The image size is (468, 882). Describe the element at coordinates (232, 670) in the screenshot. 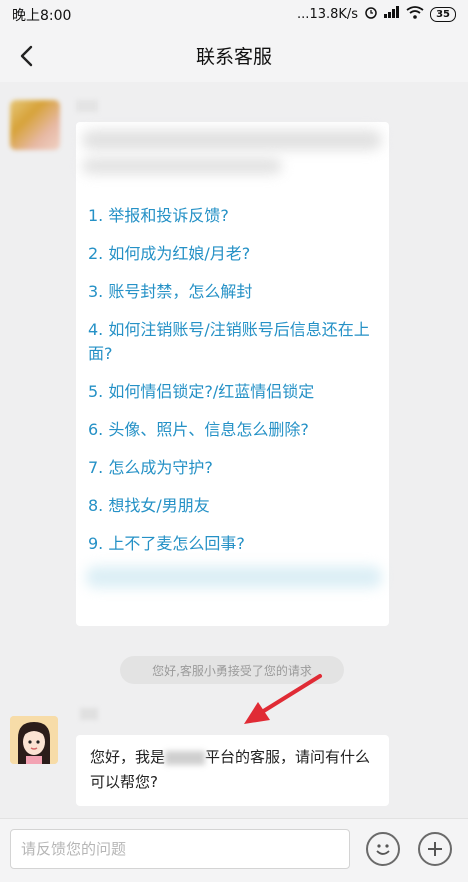

I see `system-notice: 您好,客服小勇接受了您的请求` at that location.